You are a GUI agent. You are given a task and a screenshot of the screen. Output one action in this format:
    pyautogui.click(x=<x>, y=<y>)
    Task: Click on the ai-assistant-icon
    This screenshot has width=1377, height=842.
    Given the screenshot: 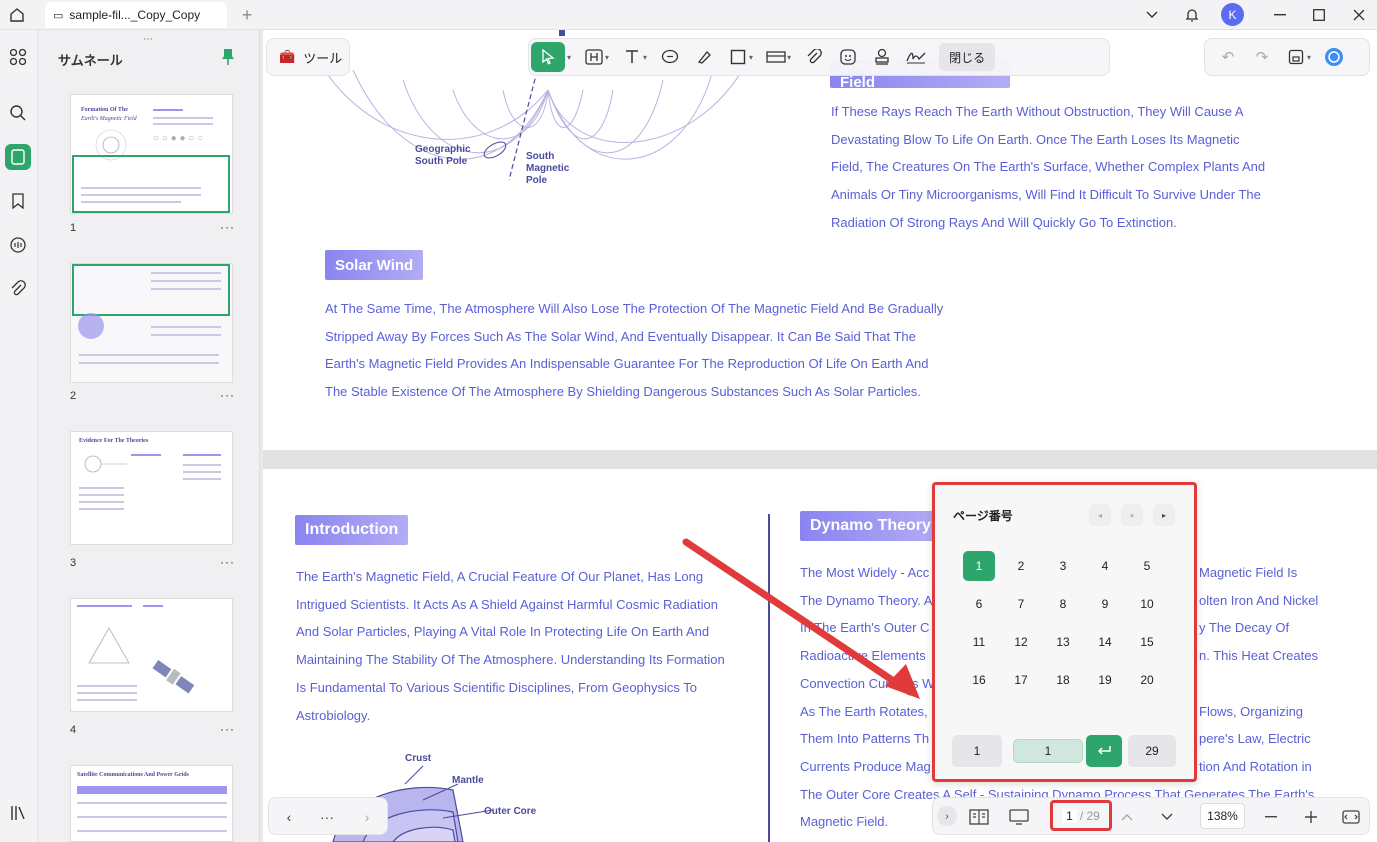 What is the action you would take?
    pyautogui.click(x=1334, y=57)
    